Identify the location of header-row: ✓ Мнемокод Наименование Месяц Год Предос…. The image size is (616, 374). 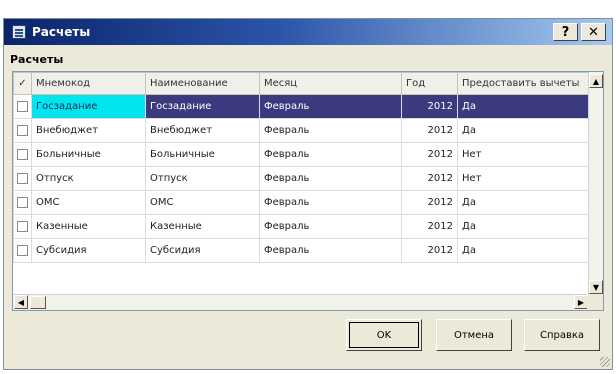
(301, 83).